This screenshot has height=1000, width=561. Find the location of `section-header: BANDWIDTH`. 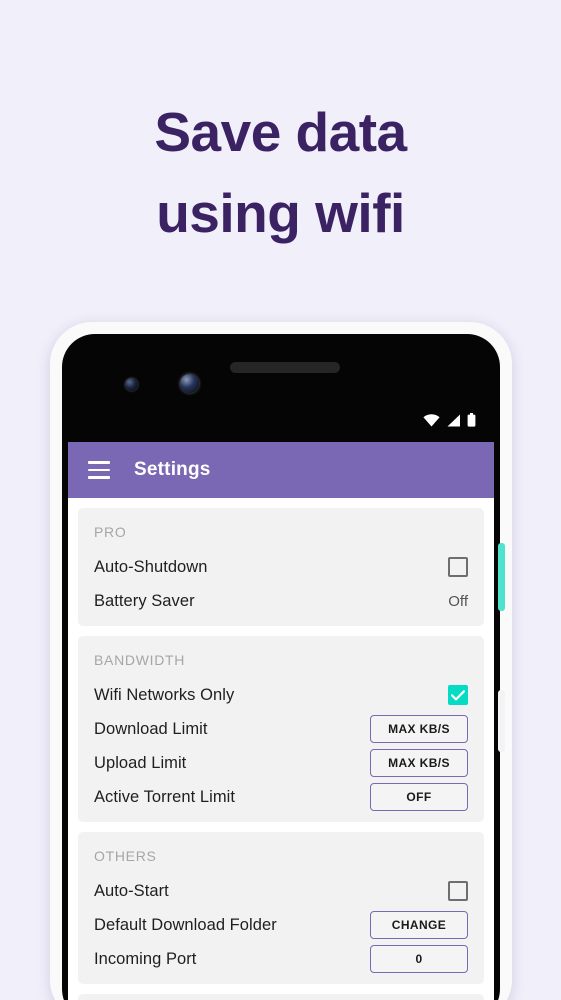

section-header: BANDWIDTH is located at coordinates (140, 660).